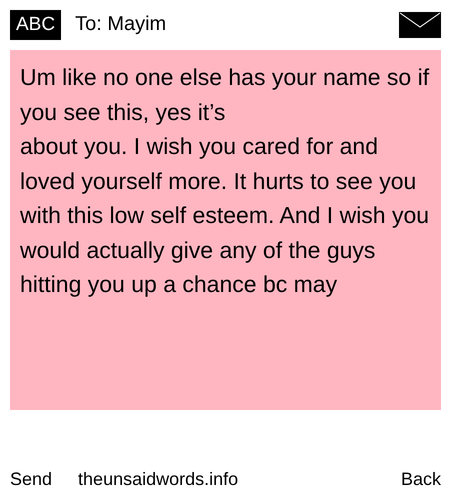 Image resolution: width=450 pixels, height=500 pixels. Describe the element at coordinates (159, 479) in the screenshot. I see `site-url: theunsaidwords.info` at that location.